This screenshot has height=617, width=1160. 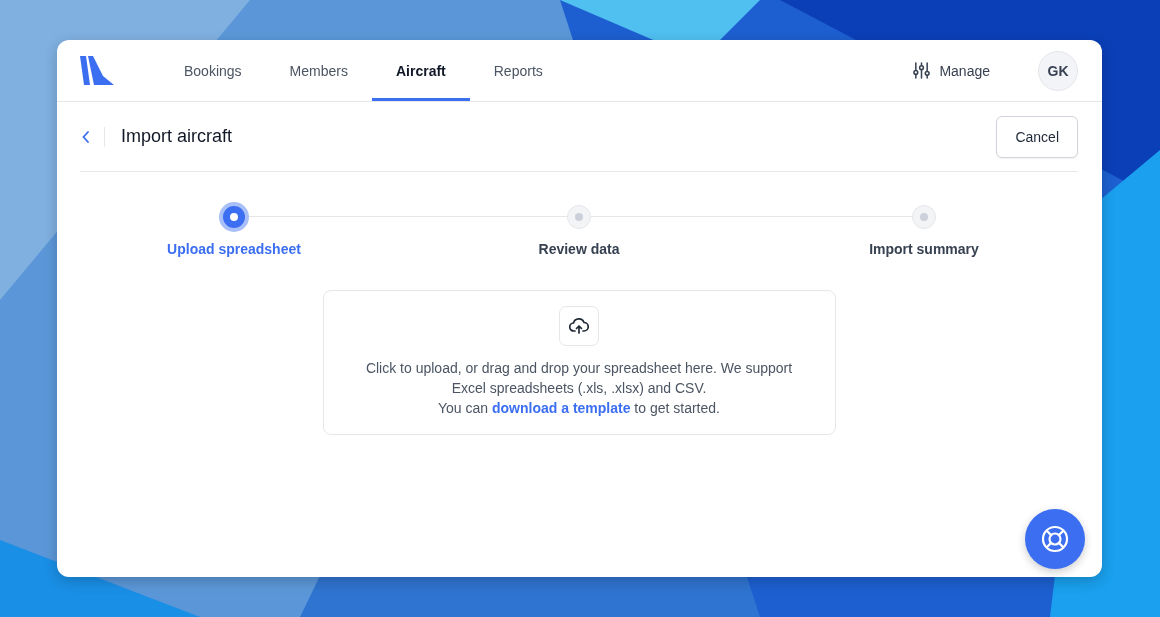 What do you see at coordinates (951, 70) in the screenshot?
I see `manage-button: Manage` at bounding box center [951, 70].